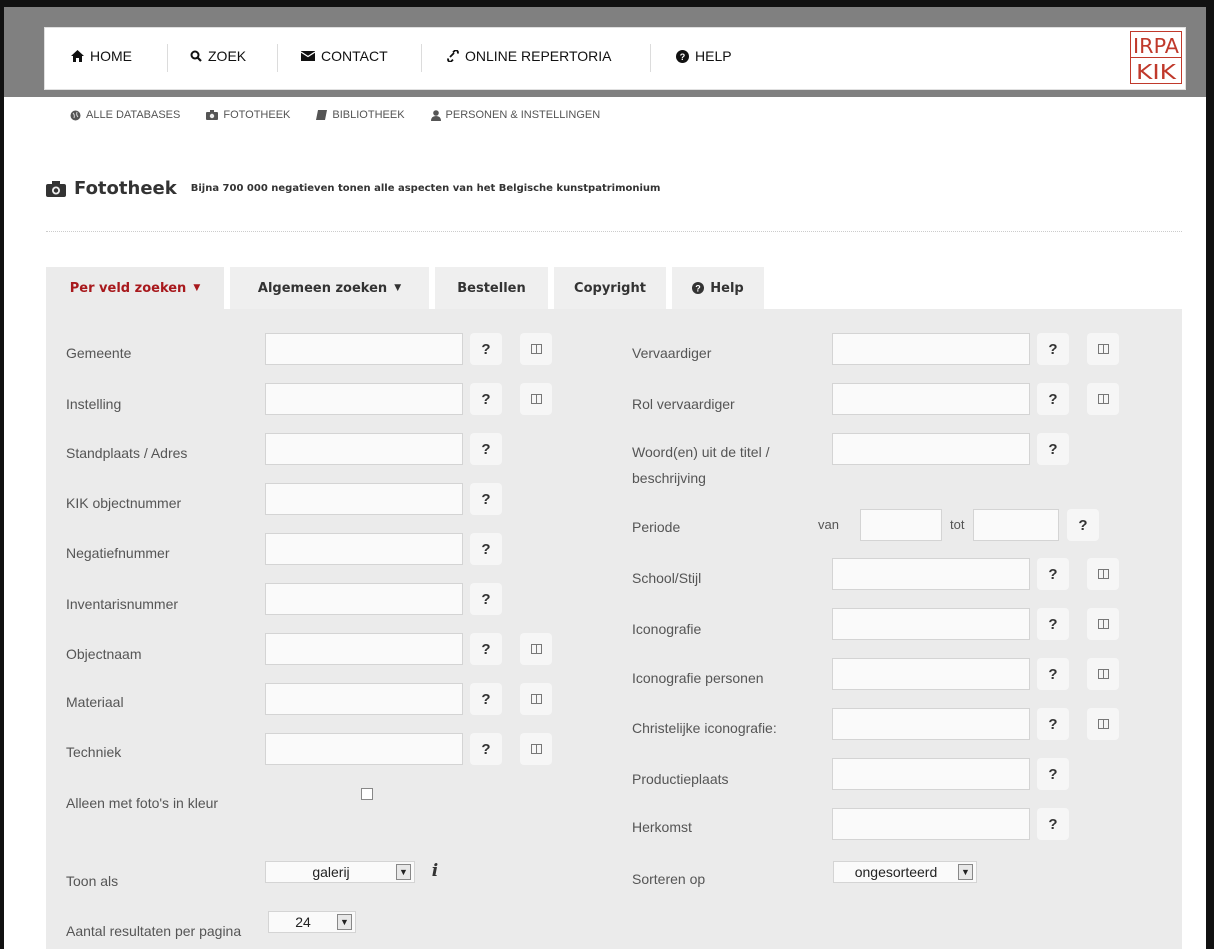 This screenshot has height=949, width=1214. What do you see at coordinates (127, 453) in the screenshot?
I see `label-standplaats: Standplaats / Adres` at bounding box center [127, 453].